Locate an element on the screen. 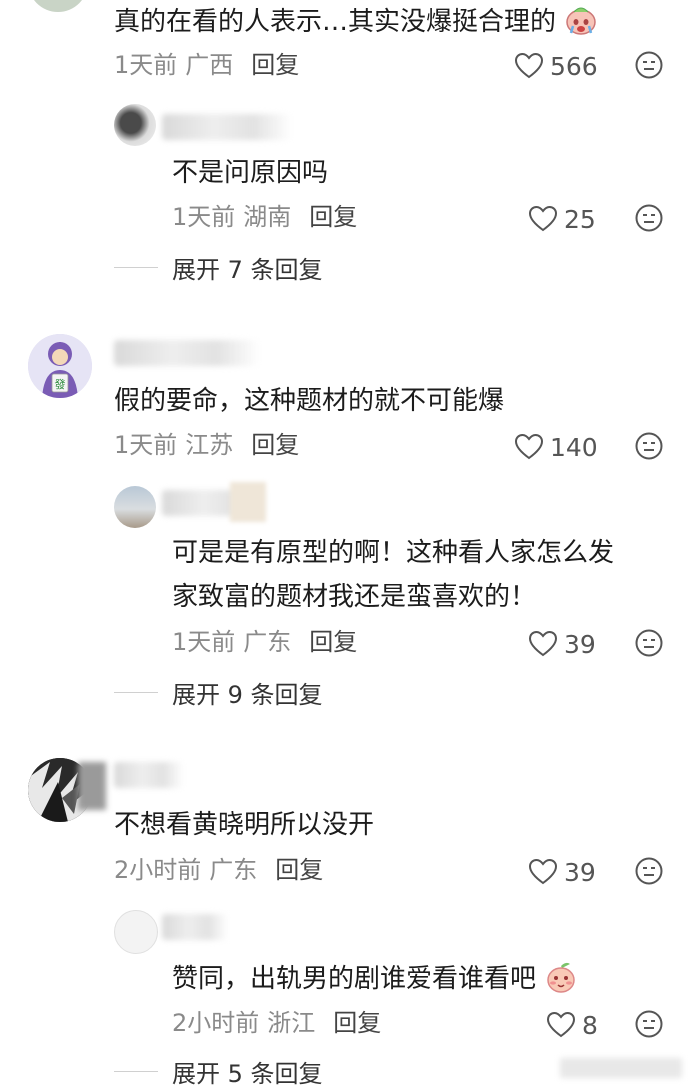  reply-location: 广东 is located at coordinates (267, 642).